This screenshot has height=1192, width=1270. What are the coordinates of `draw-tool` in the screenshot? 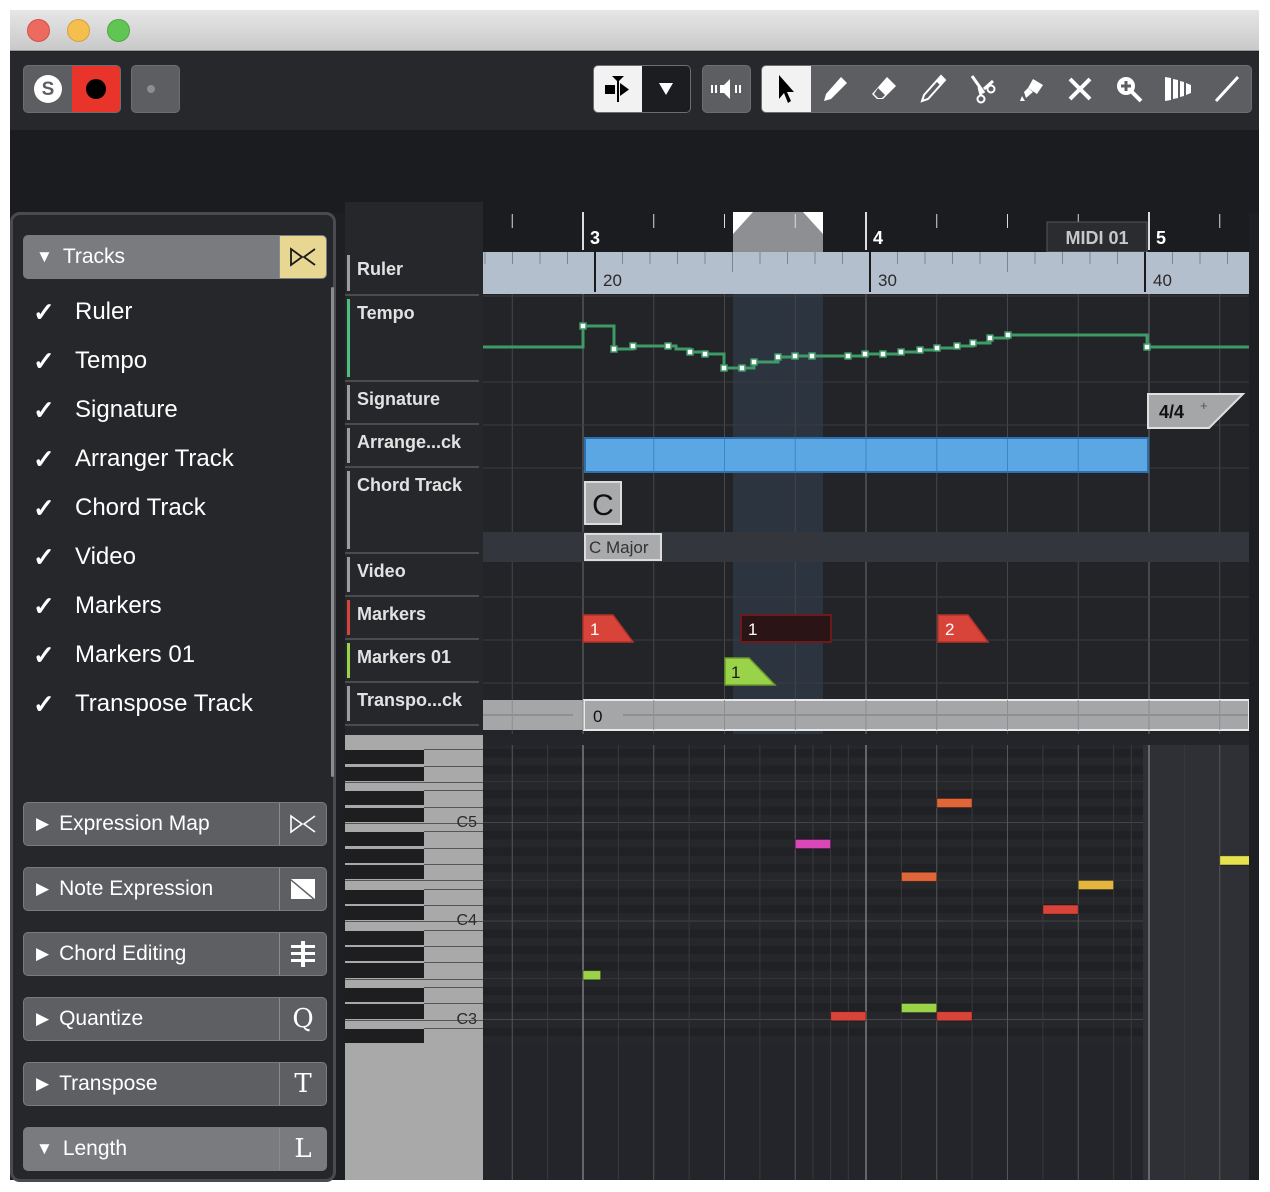 It's located at (835, 89).